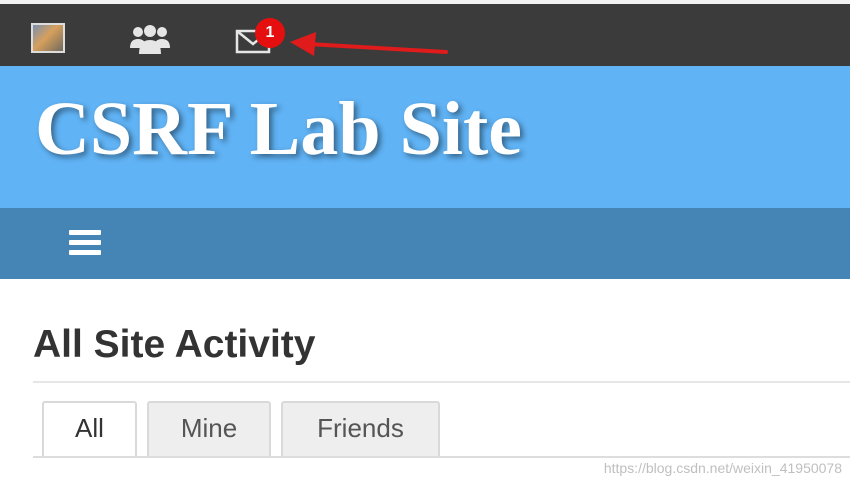  What do you see at coordinates (270, 33) in the screenshot?
I see `messages-badge: 1` at bounding box center [270, 33].